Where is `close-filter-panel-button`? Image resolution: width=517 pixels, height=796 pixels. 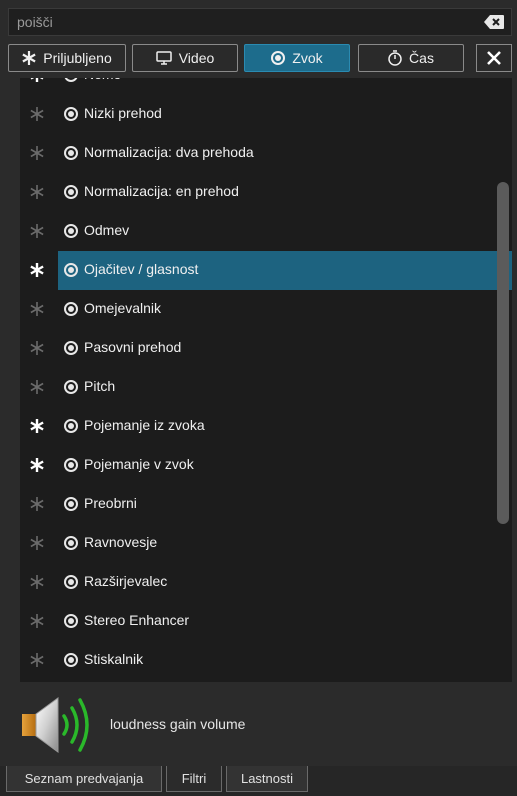 close-filter-panel-button is located at coordinates (494, 58).